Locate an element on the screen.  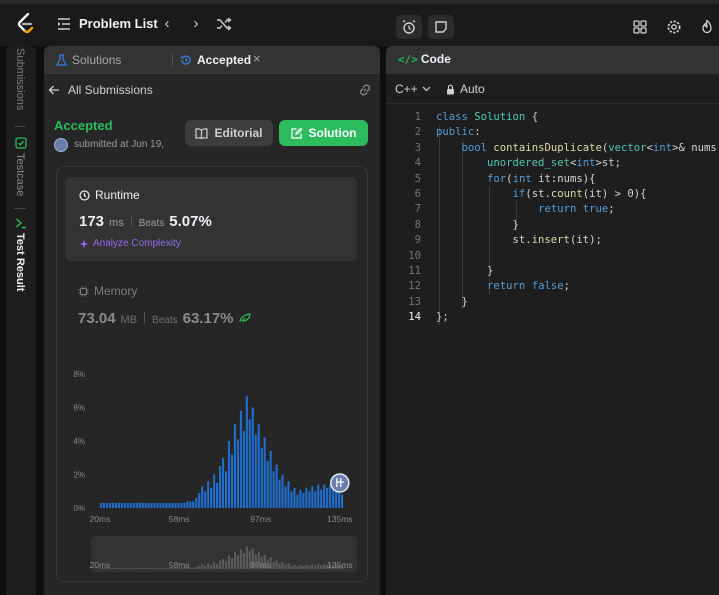
code-line: 9 st.insert(it); is located at coordinates (552, 240).